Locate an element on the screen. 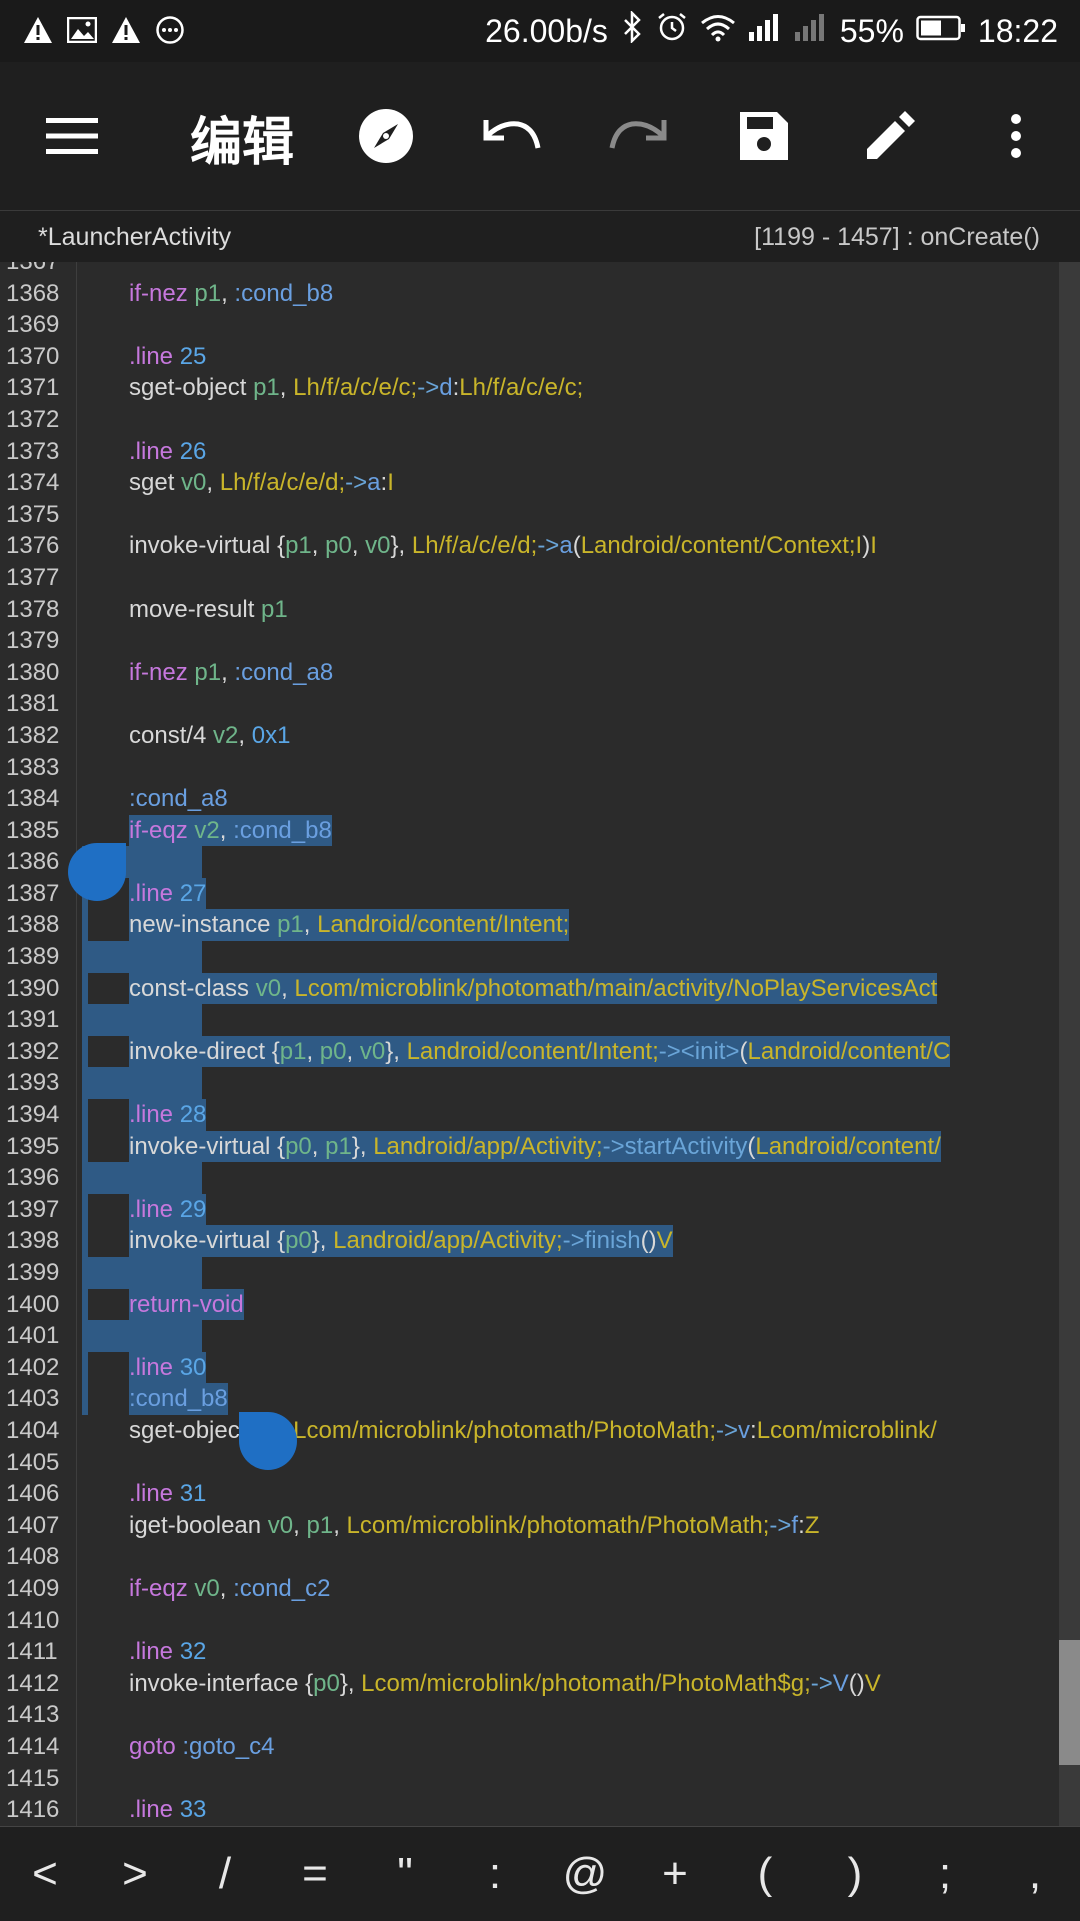 This screenshot has height=1921, width=1080. code-line: 1378 move-result p1 is located at coordinates (530, 610).